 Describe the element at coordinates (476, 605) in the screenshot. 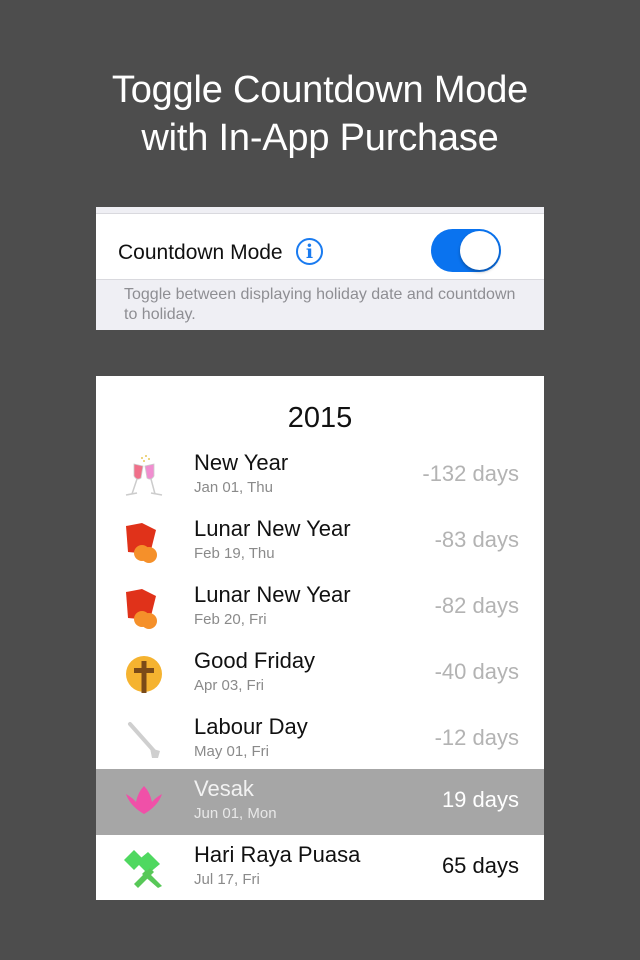

I see `holiday-countdown: -82 days` at that location.